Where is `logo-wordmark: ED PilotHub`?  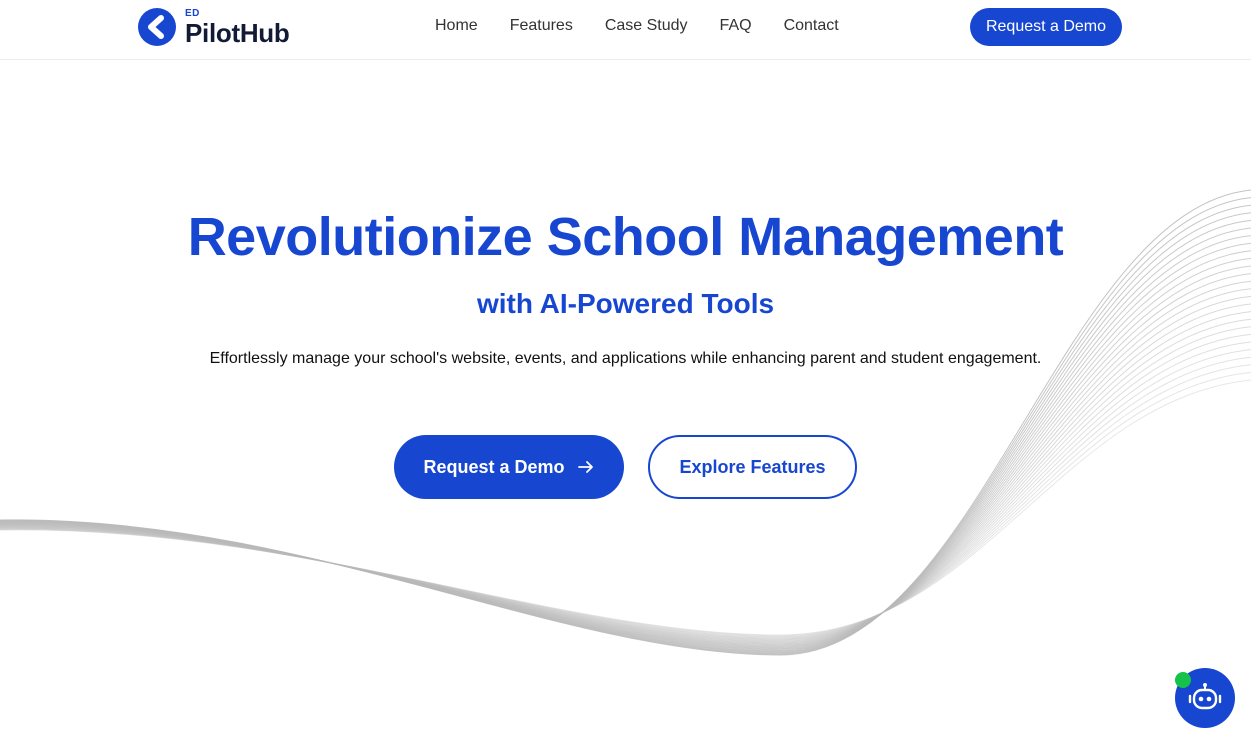
logo-wordmark: ED PilotHub is located at coordinates (245, 27).